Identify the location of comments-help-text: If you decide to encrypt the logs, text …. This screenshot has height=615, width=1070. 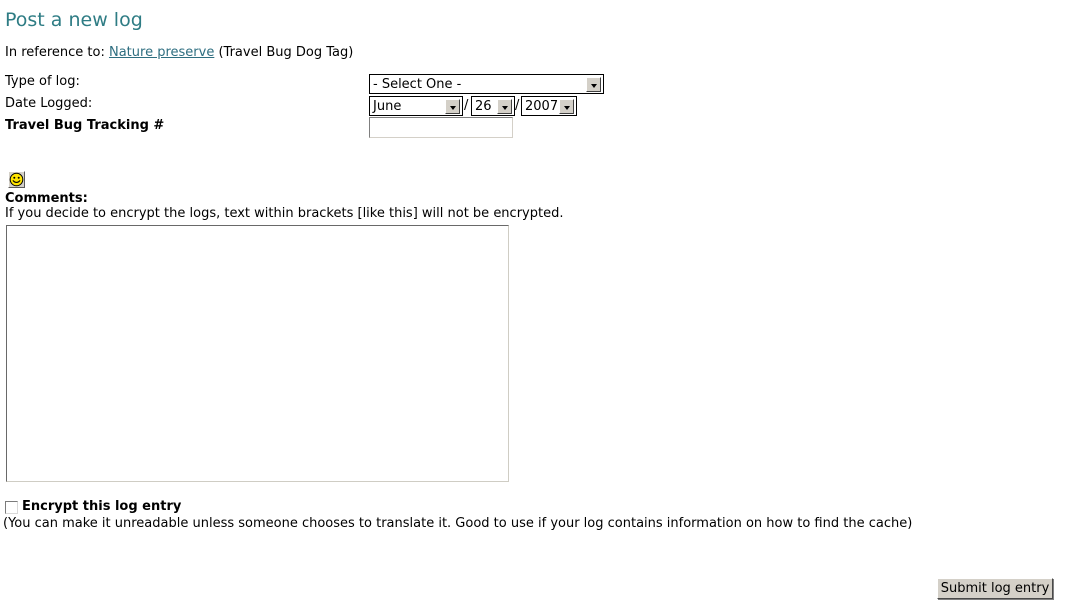
(284, 213).